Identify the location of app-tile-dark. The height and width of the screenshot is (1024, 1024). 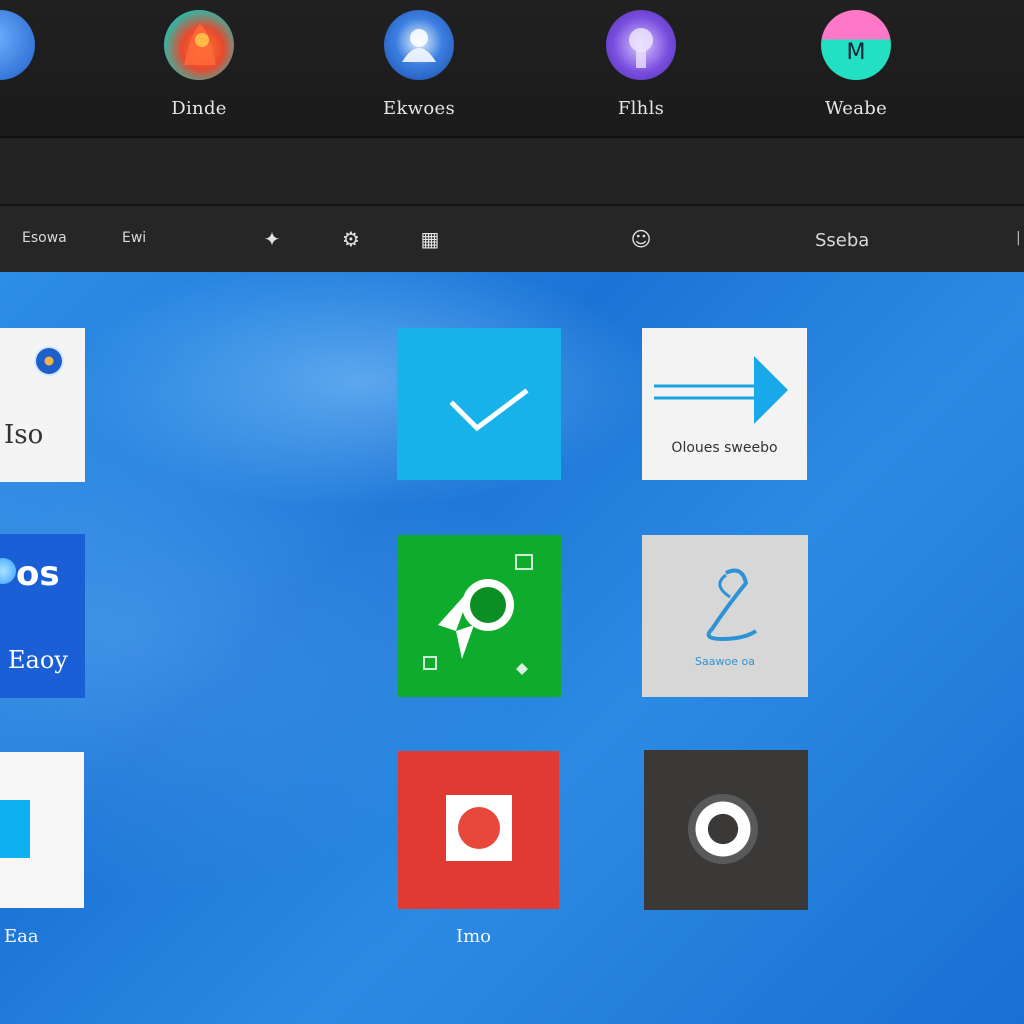
(726, 830).